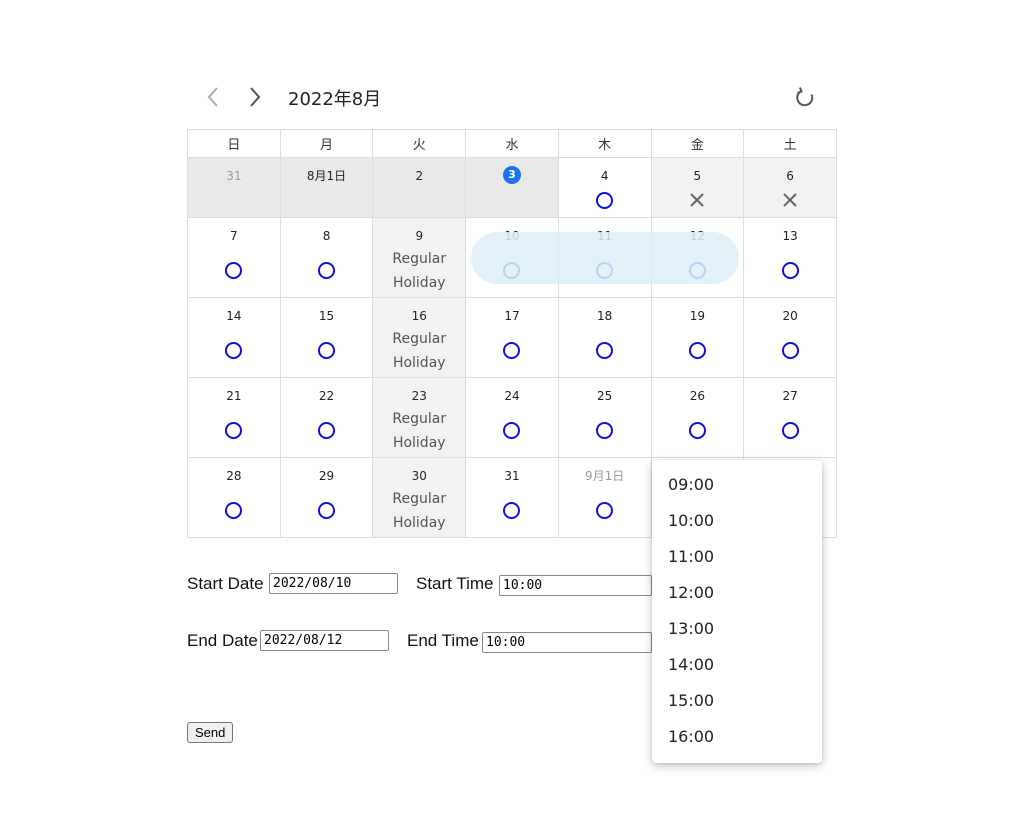 Image resolution: width=1024 pixels, height=813 pixels. I want to click on calendar-day-cell: 12, so click(697, 257).